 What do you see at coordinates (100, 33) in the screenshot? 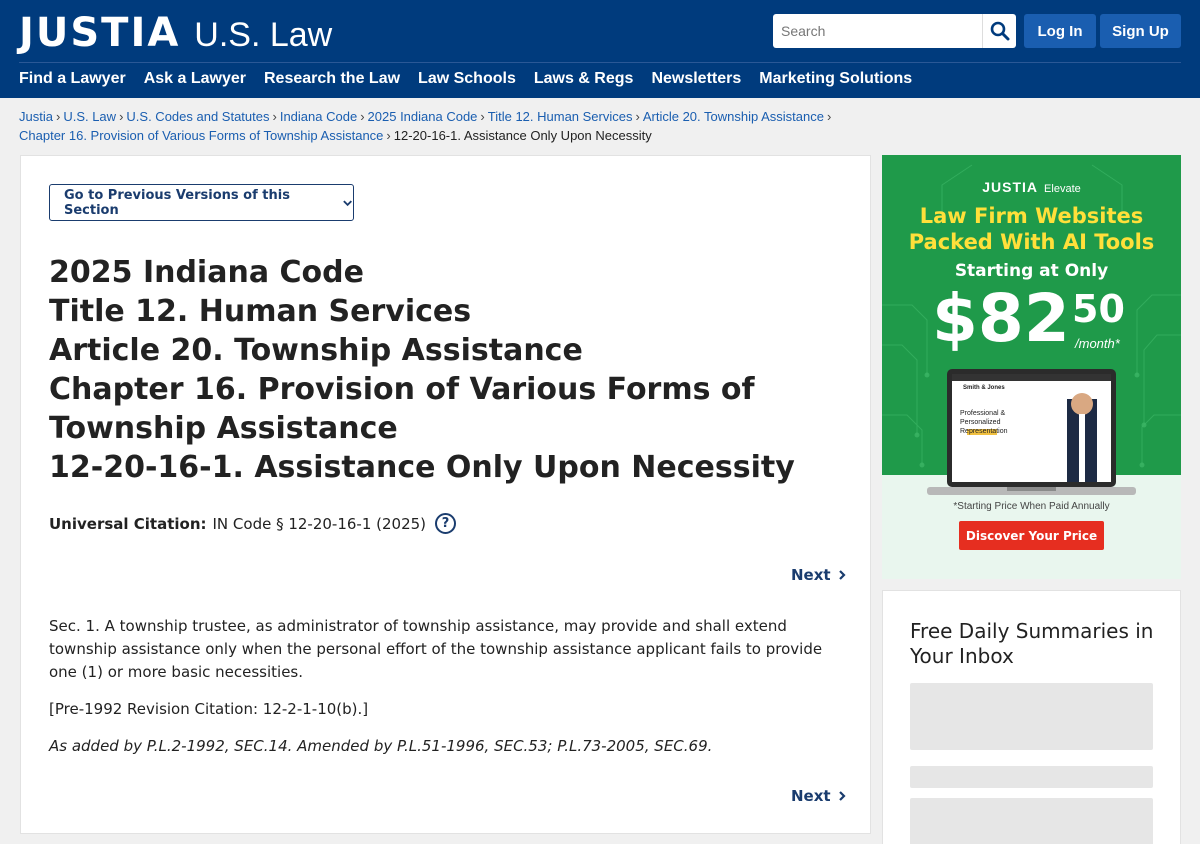
I see `logo-wordmark: JUSTIA` at bounding box center [100, 33].